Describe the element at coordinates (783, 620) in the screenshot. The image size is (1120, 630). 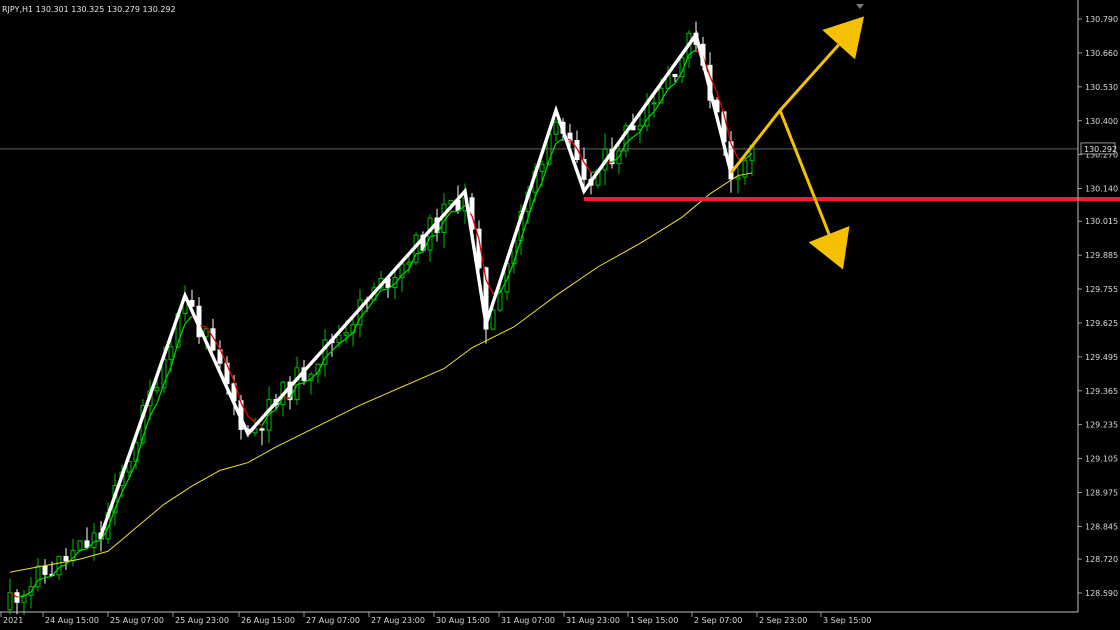
I see `time-tick-label: 2 Sep 23:00` at that location.